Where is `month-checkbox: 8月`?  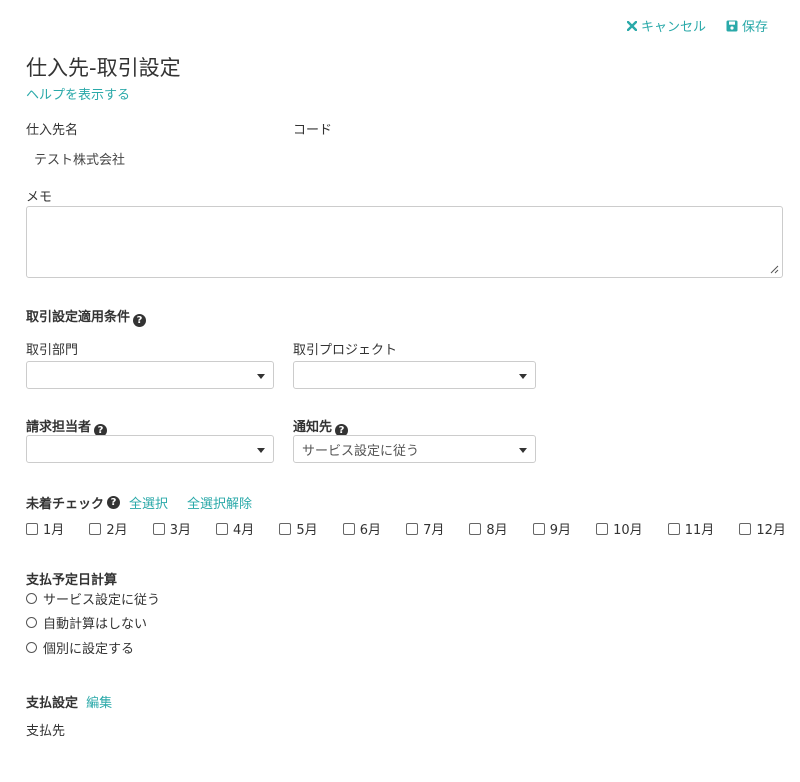 month-checkbox: 8月 is located at coordinates (488, 528).